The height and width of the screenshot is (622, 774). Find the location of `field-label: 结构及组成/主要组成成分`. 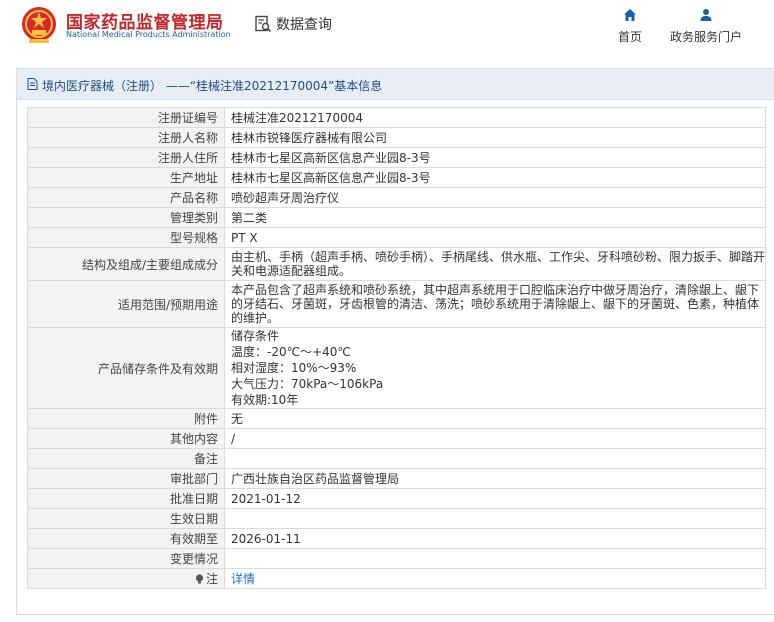

field-label: 结构及组成/主要组成成分 is located at coordinates (126, 264).